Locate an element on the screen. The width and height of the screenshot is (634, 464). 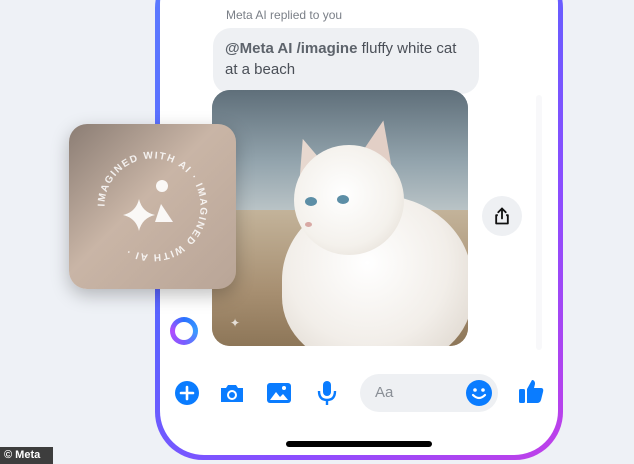
watermark-ring-text: IMAGINED WITH AI · IMAGINED WITH AI · is located at coordinates (151, 206).